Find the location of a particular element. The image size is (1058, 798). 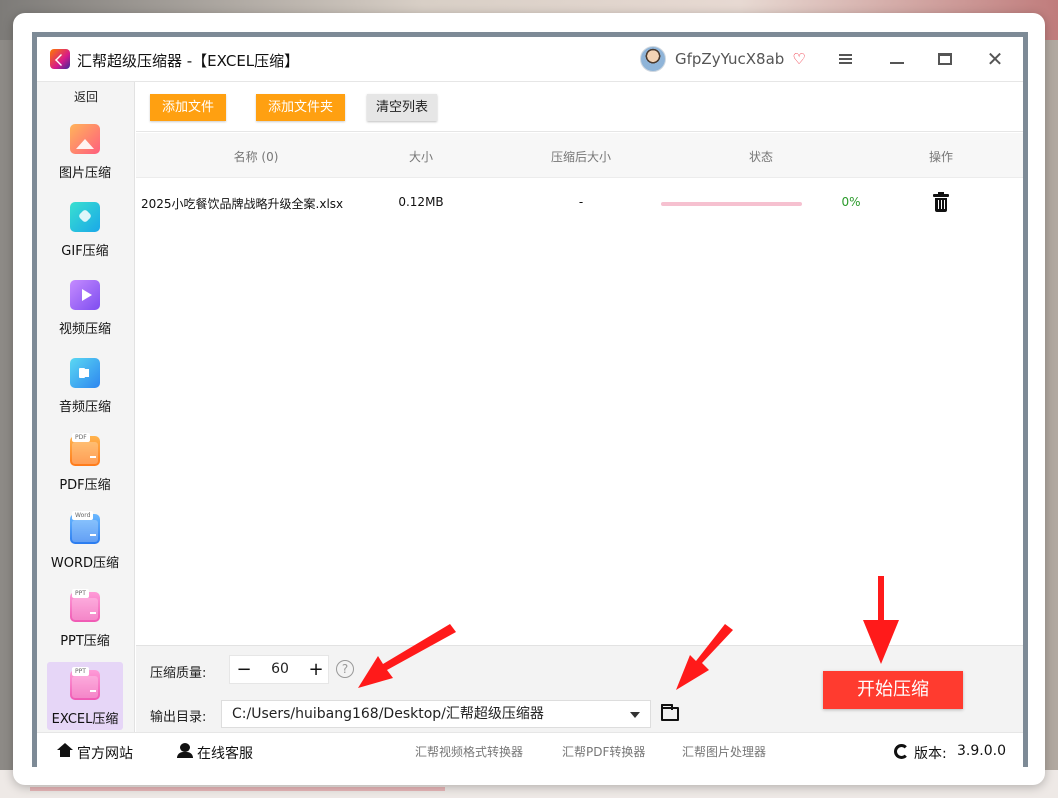

arrow-to-quality is located at coordinates (407, 656).